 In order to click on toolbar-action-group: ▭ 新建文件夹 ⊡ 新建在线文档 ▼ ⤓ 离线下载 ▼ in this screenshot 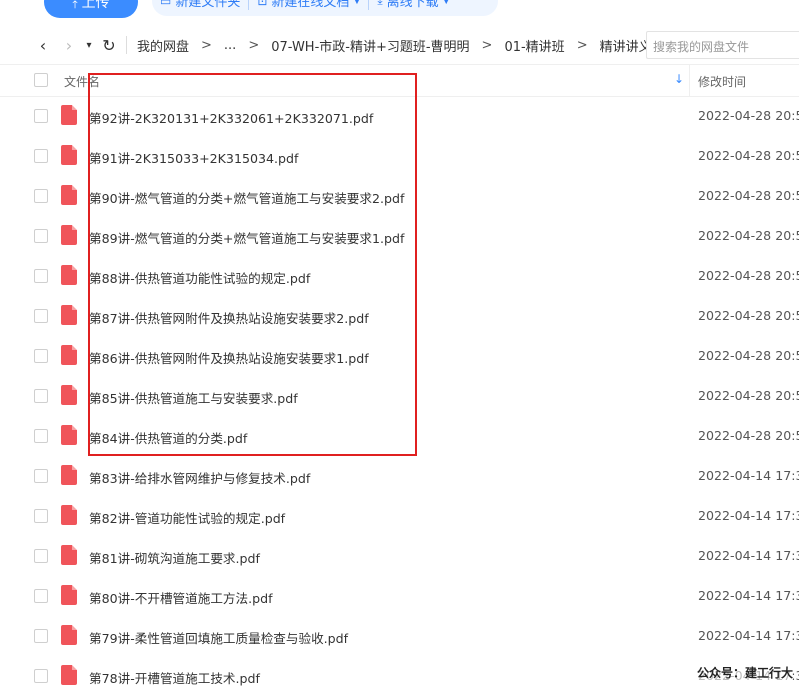, I will do `click(325, 8)`.